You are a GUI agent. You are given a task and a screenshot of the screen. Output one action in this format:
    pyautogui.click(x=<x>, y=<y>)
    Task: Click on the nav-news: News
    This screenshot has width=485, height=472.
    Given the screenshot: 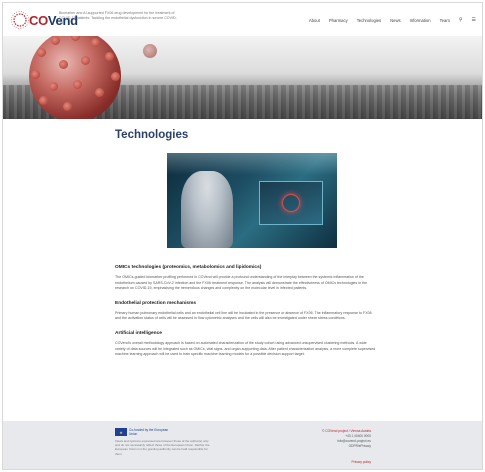 What is the action you would take?
    pyautogui.click(x=395, y=20)
    